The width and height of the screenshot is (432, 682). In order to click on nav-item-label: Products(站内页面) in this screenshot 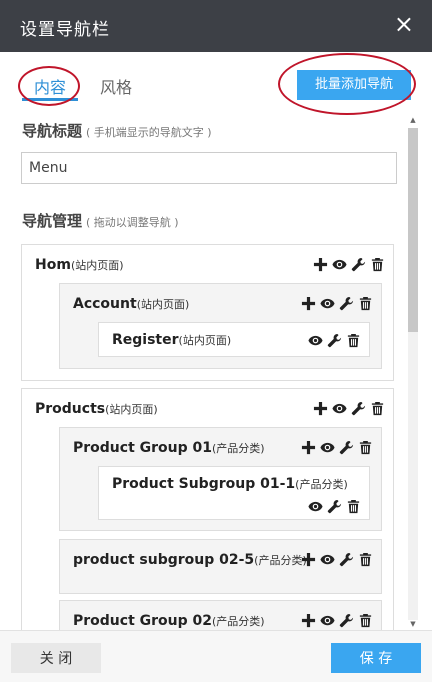, I will do `click(96, 409)`.